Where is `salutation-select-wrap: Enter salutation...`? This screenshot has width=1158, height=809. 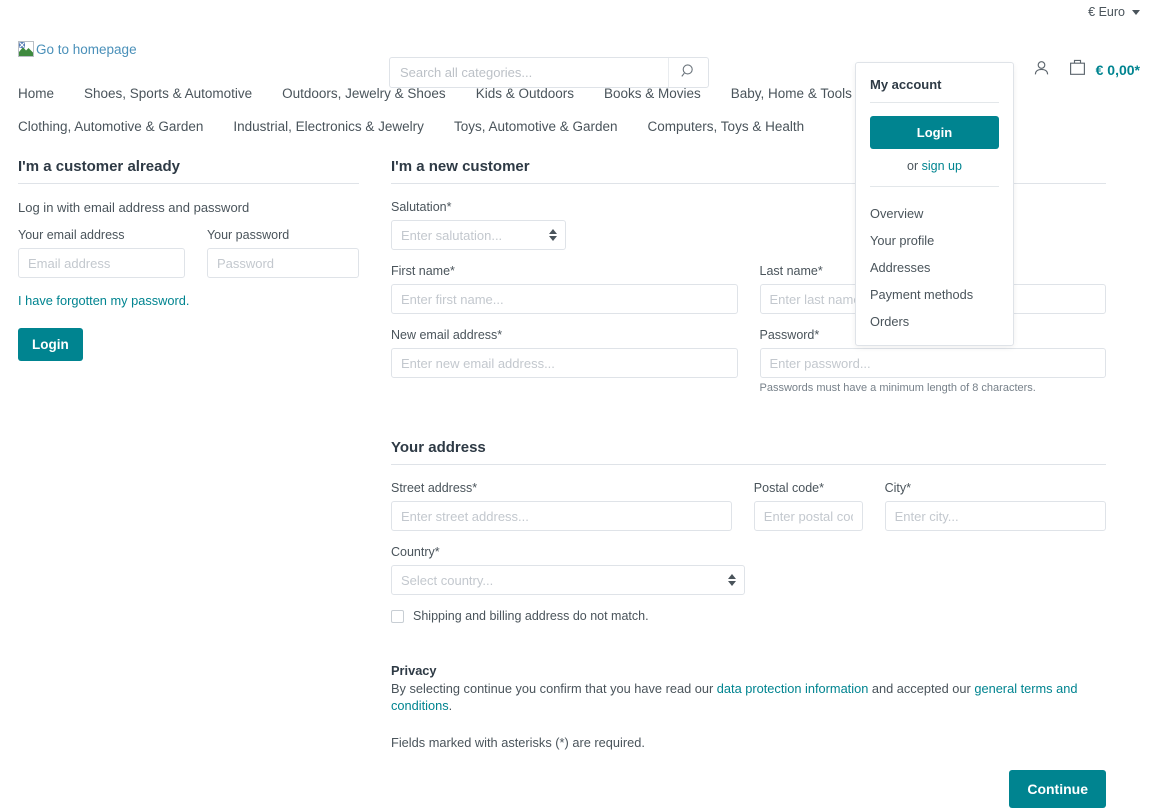
salutation-select-wrap: Enter salutation... is located at coordinates (478, 235).